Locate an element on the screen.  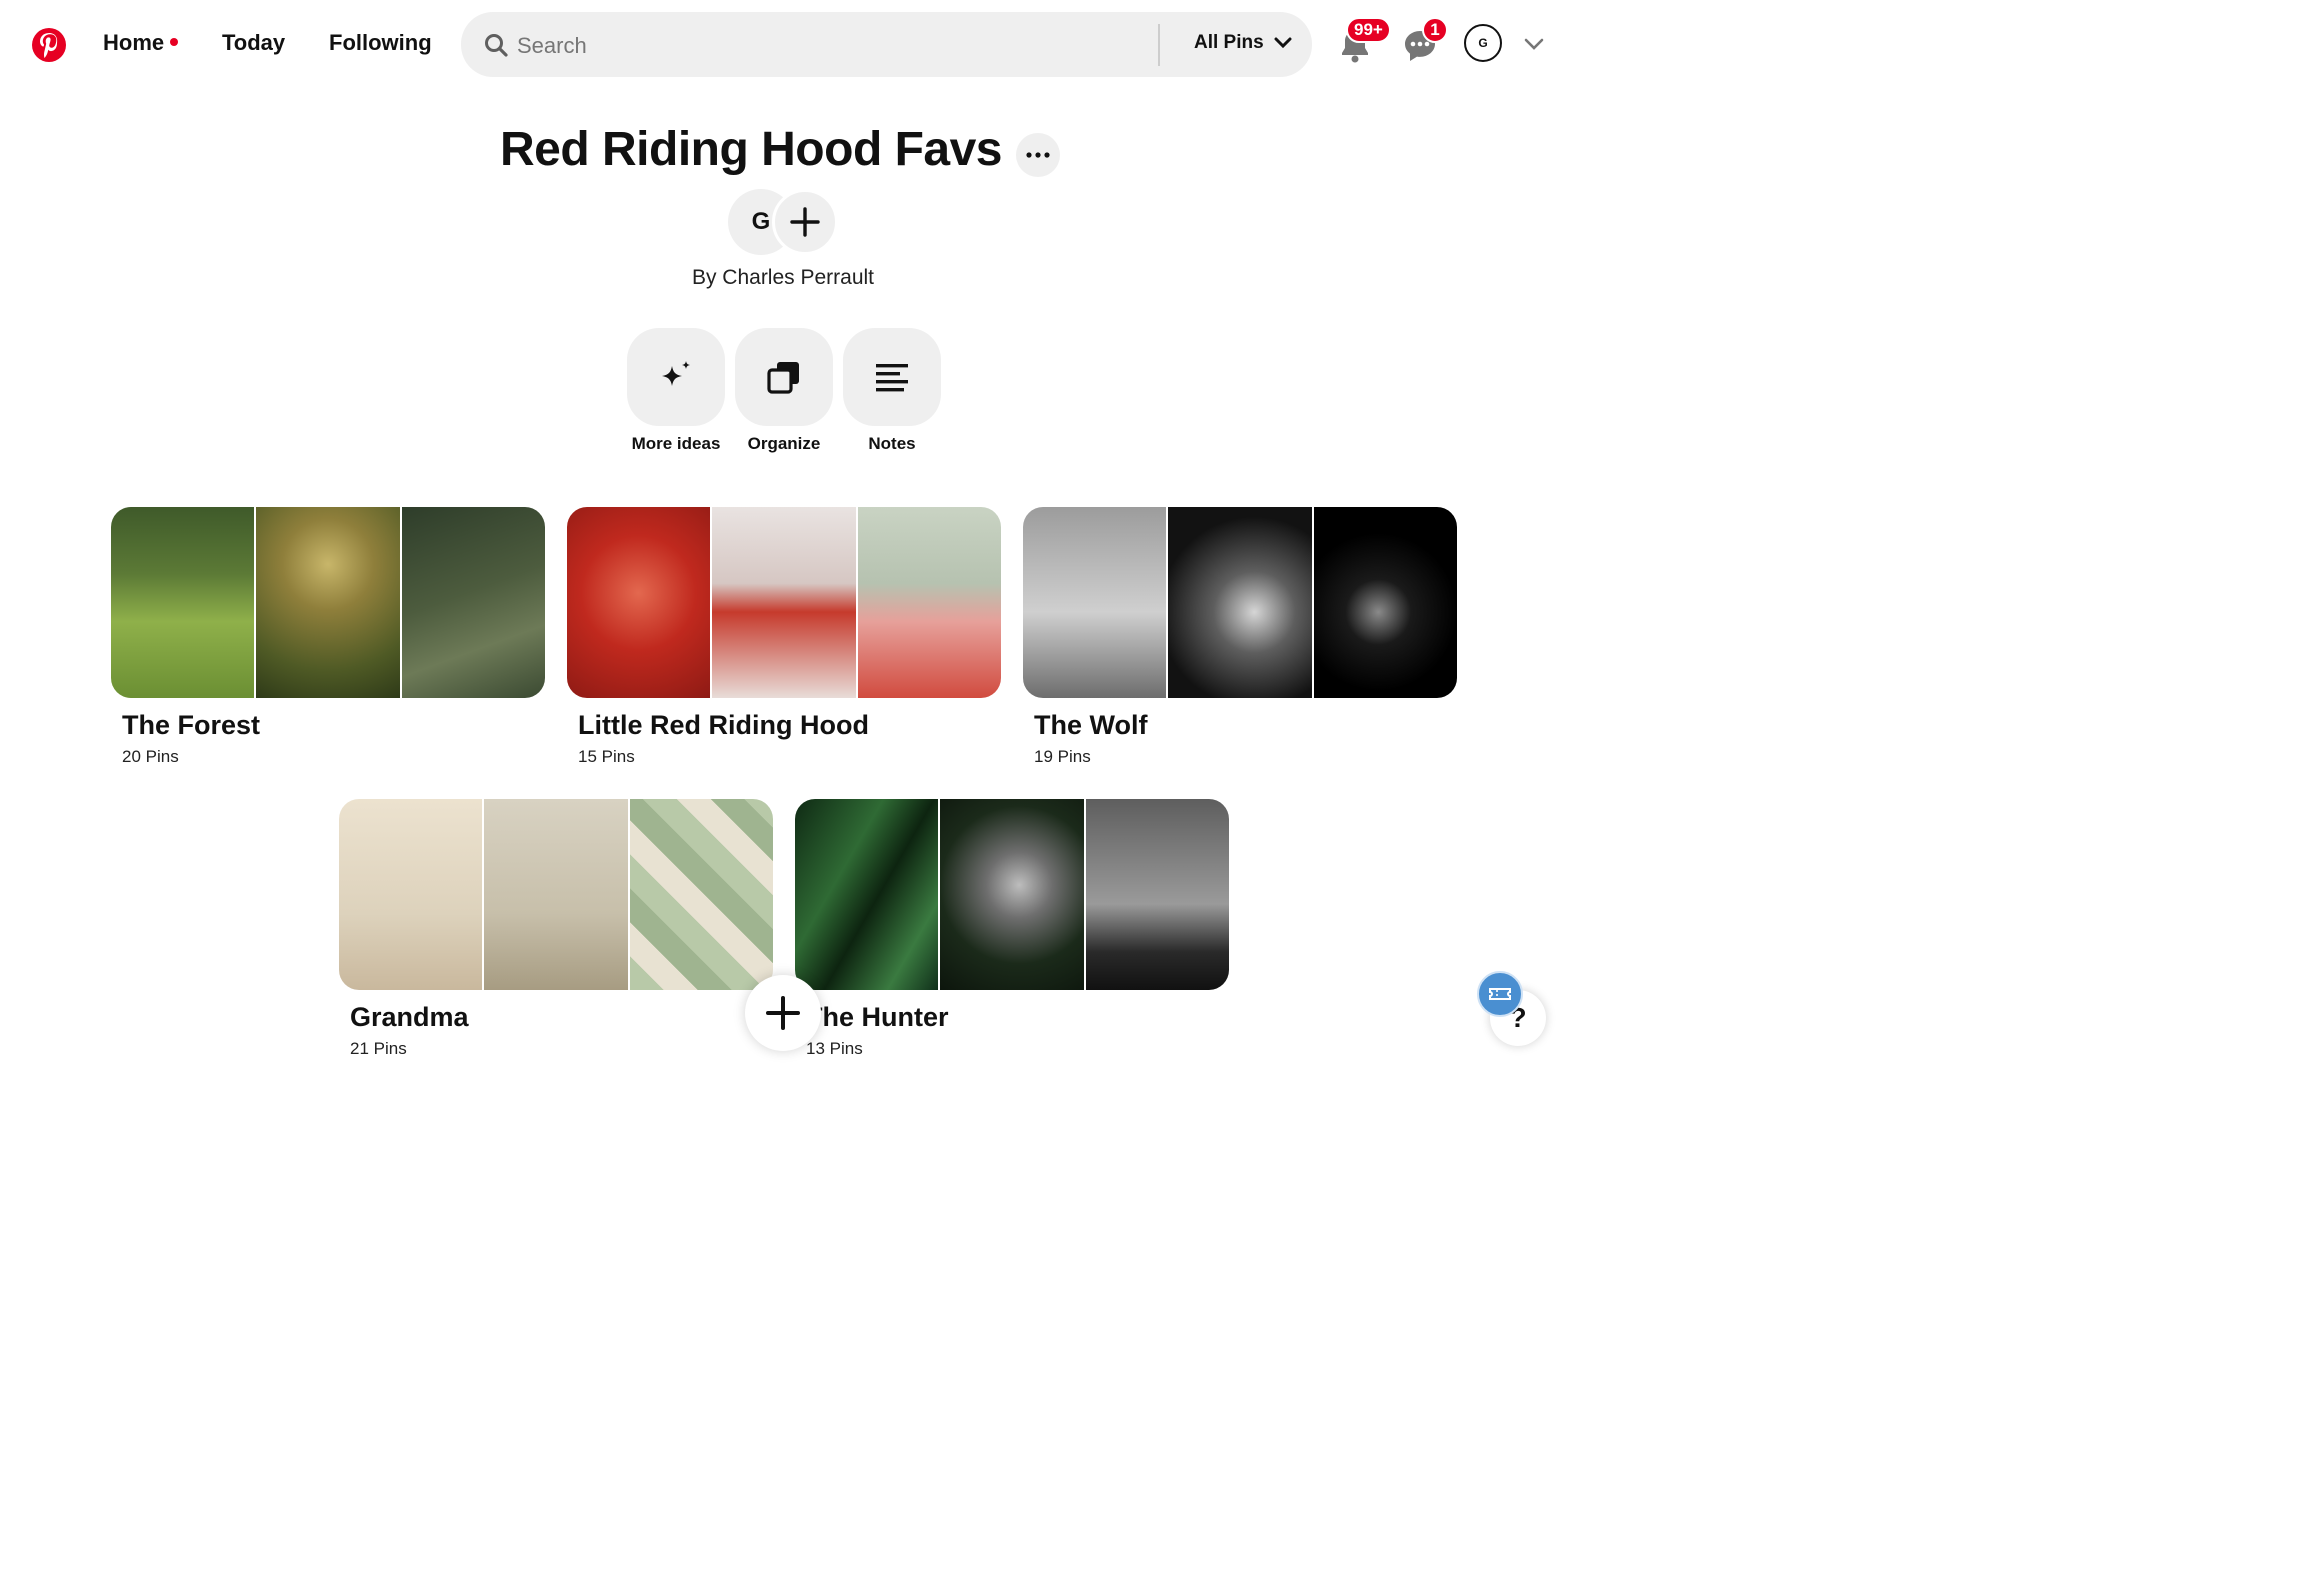
notifications-badge: 99+ is located at coordinates (1368, 30).